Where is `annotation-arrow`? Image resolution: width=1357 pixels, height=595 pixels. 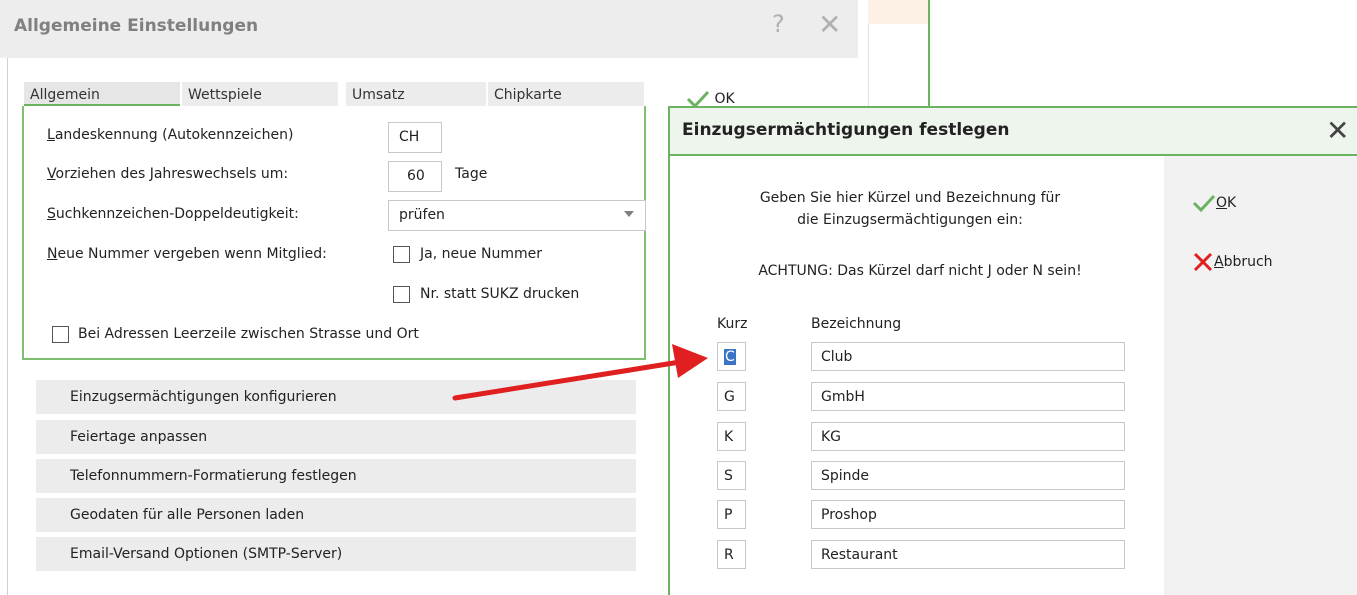 annotation-arrow is located at coordinates (580, 372).